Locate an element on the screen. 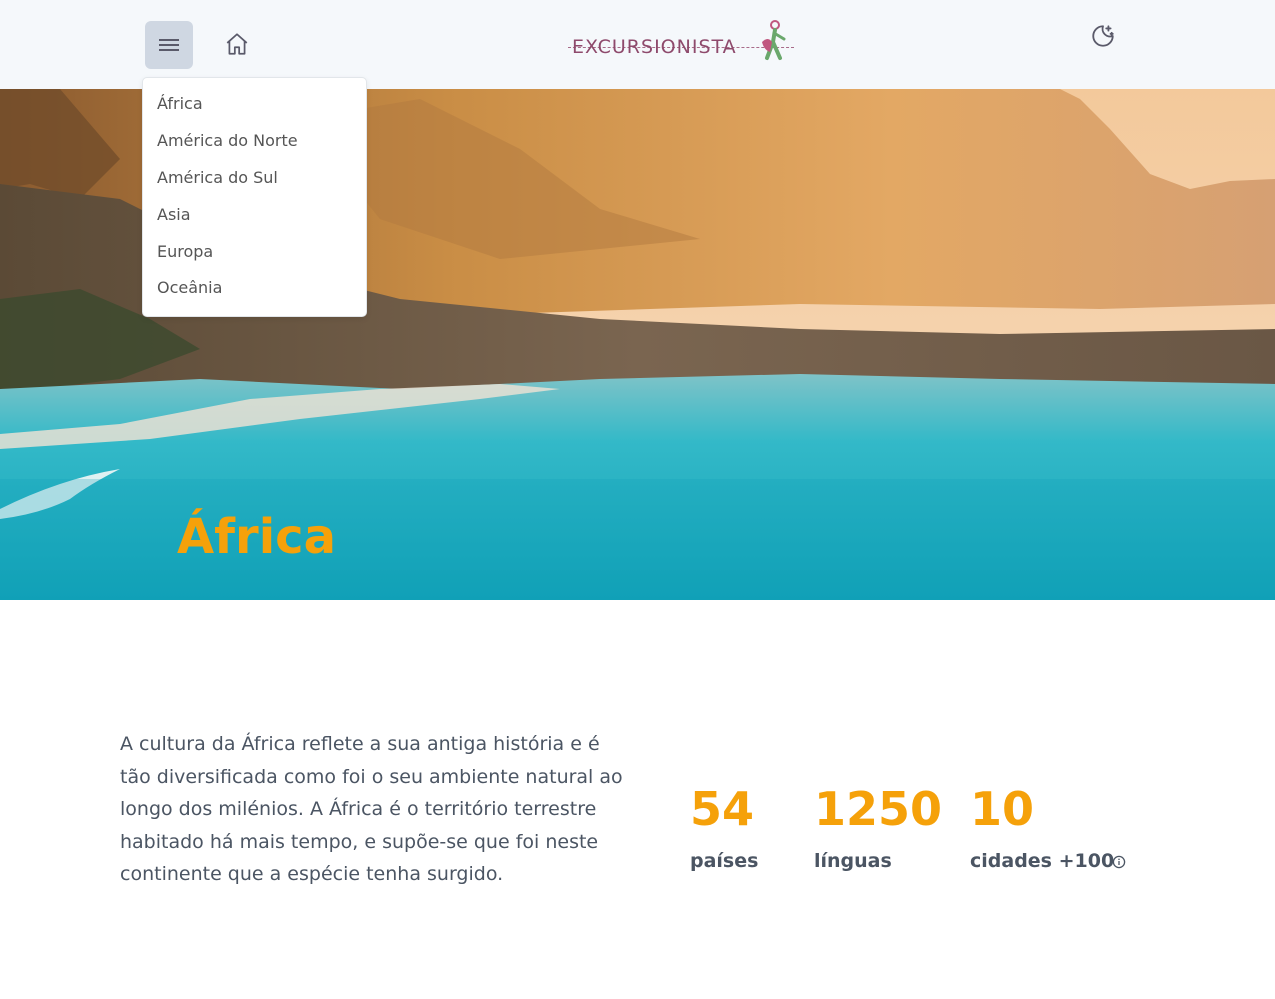 This screenshot has width=1275, height=999. stat-countries-label: países is located at coordinates (724, 861).